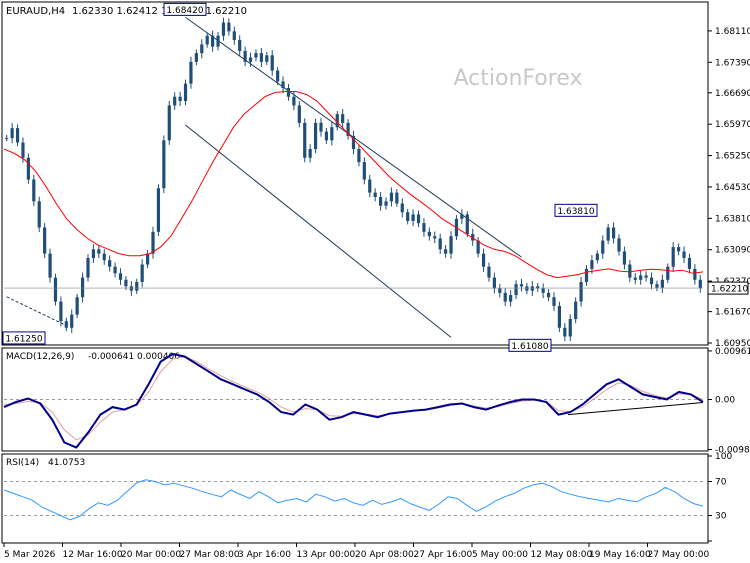 This screenshot has width=750, height=563. Describe the element at coordinates (151, 555) in the screenshot. I see `x-axis-tick-label: 20 Mar 00:00` at that location.